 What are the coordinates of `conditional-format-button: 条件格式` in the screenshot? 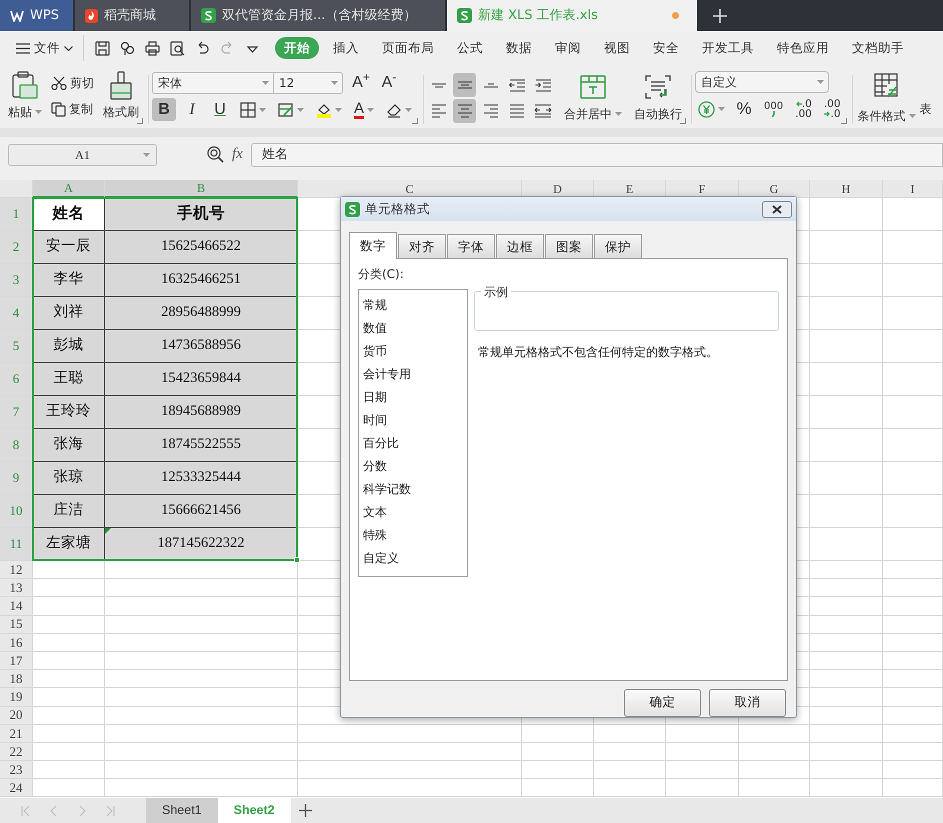 It's located at (887, 98).